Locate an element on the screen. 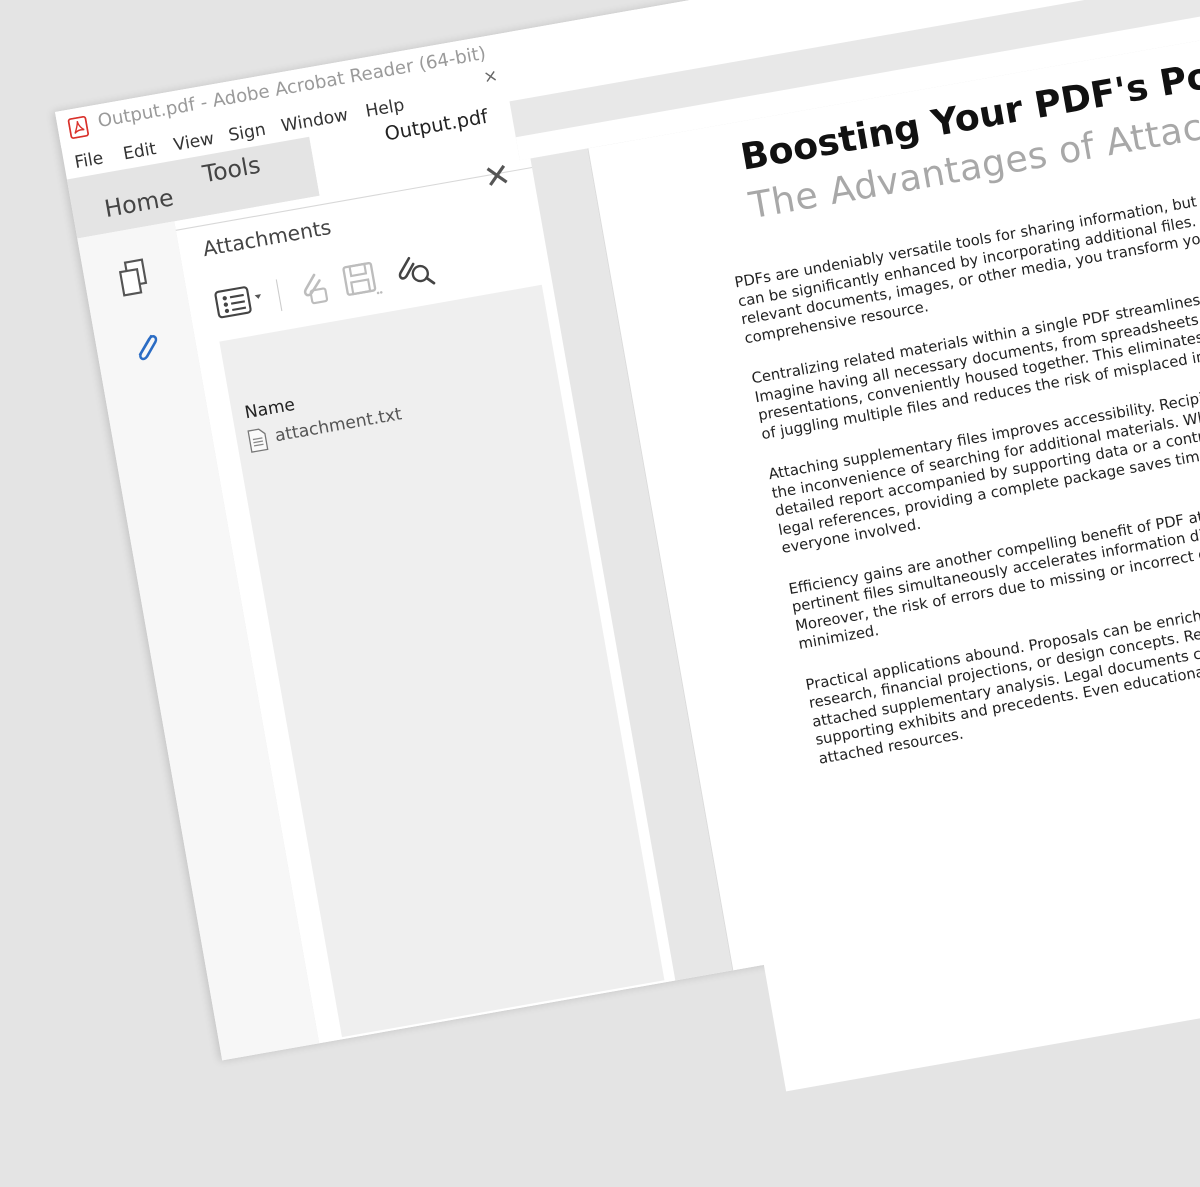 This screenshot has width=1200, height=1187. close-panel-icon: ✕ is located at coordinates (497, 177).